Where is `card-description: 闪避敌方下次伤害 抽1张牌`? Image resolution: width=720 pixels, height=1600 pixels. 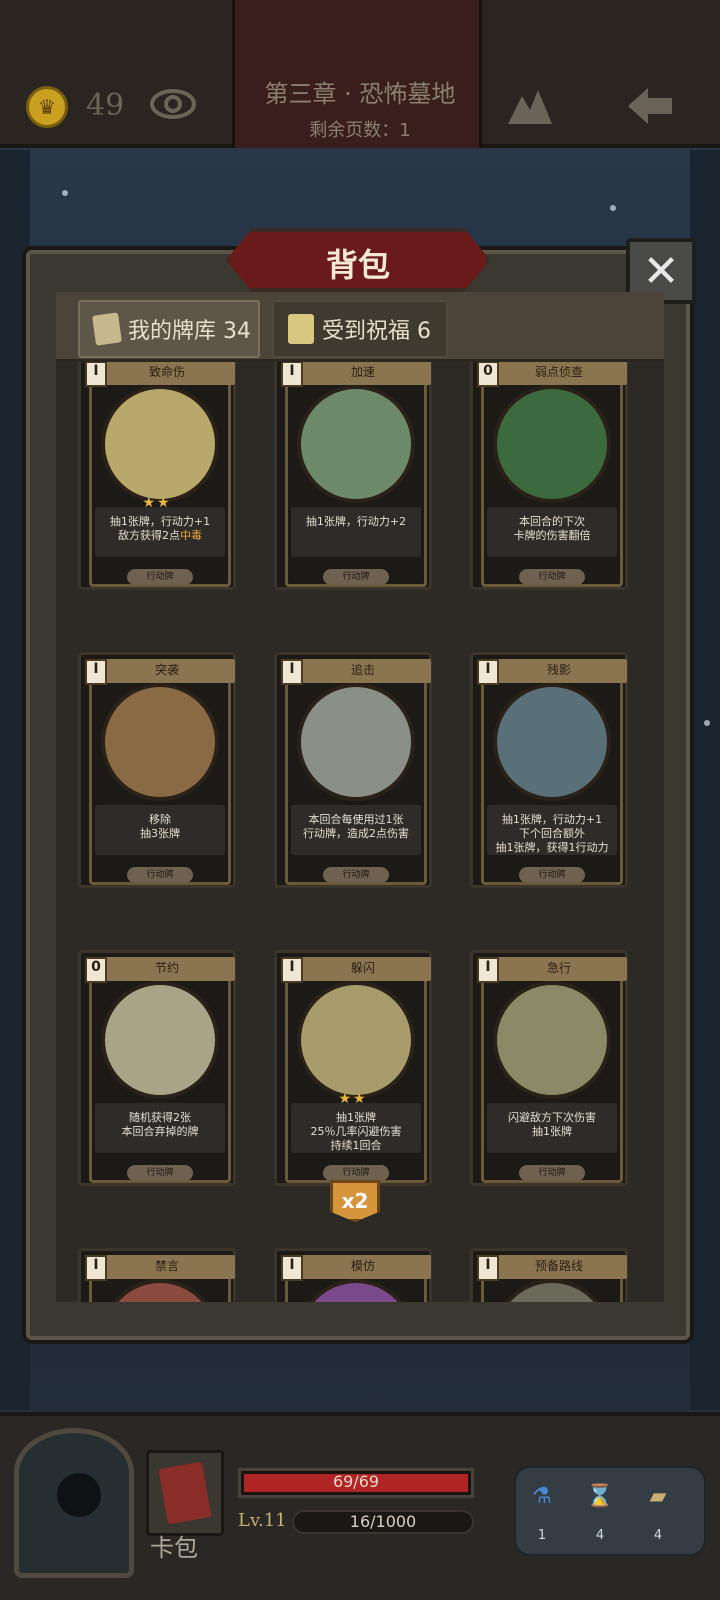 card-description: 闪避敌方下次伤害 抽1张牌 is located at coordinates (552, 1125).